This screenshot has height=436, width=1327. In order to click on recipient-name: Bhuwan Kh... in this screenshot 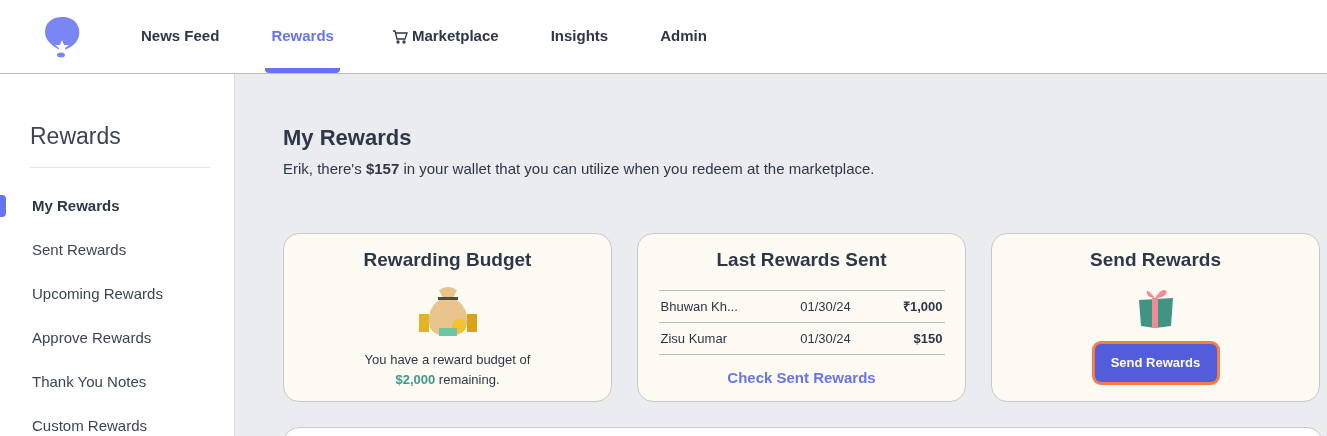, I will do `click(699, 306)`.